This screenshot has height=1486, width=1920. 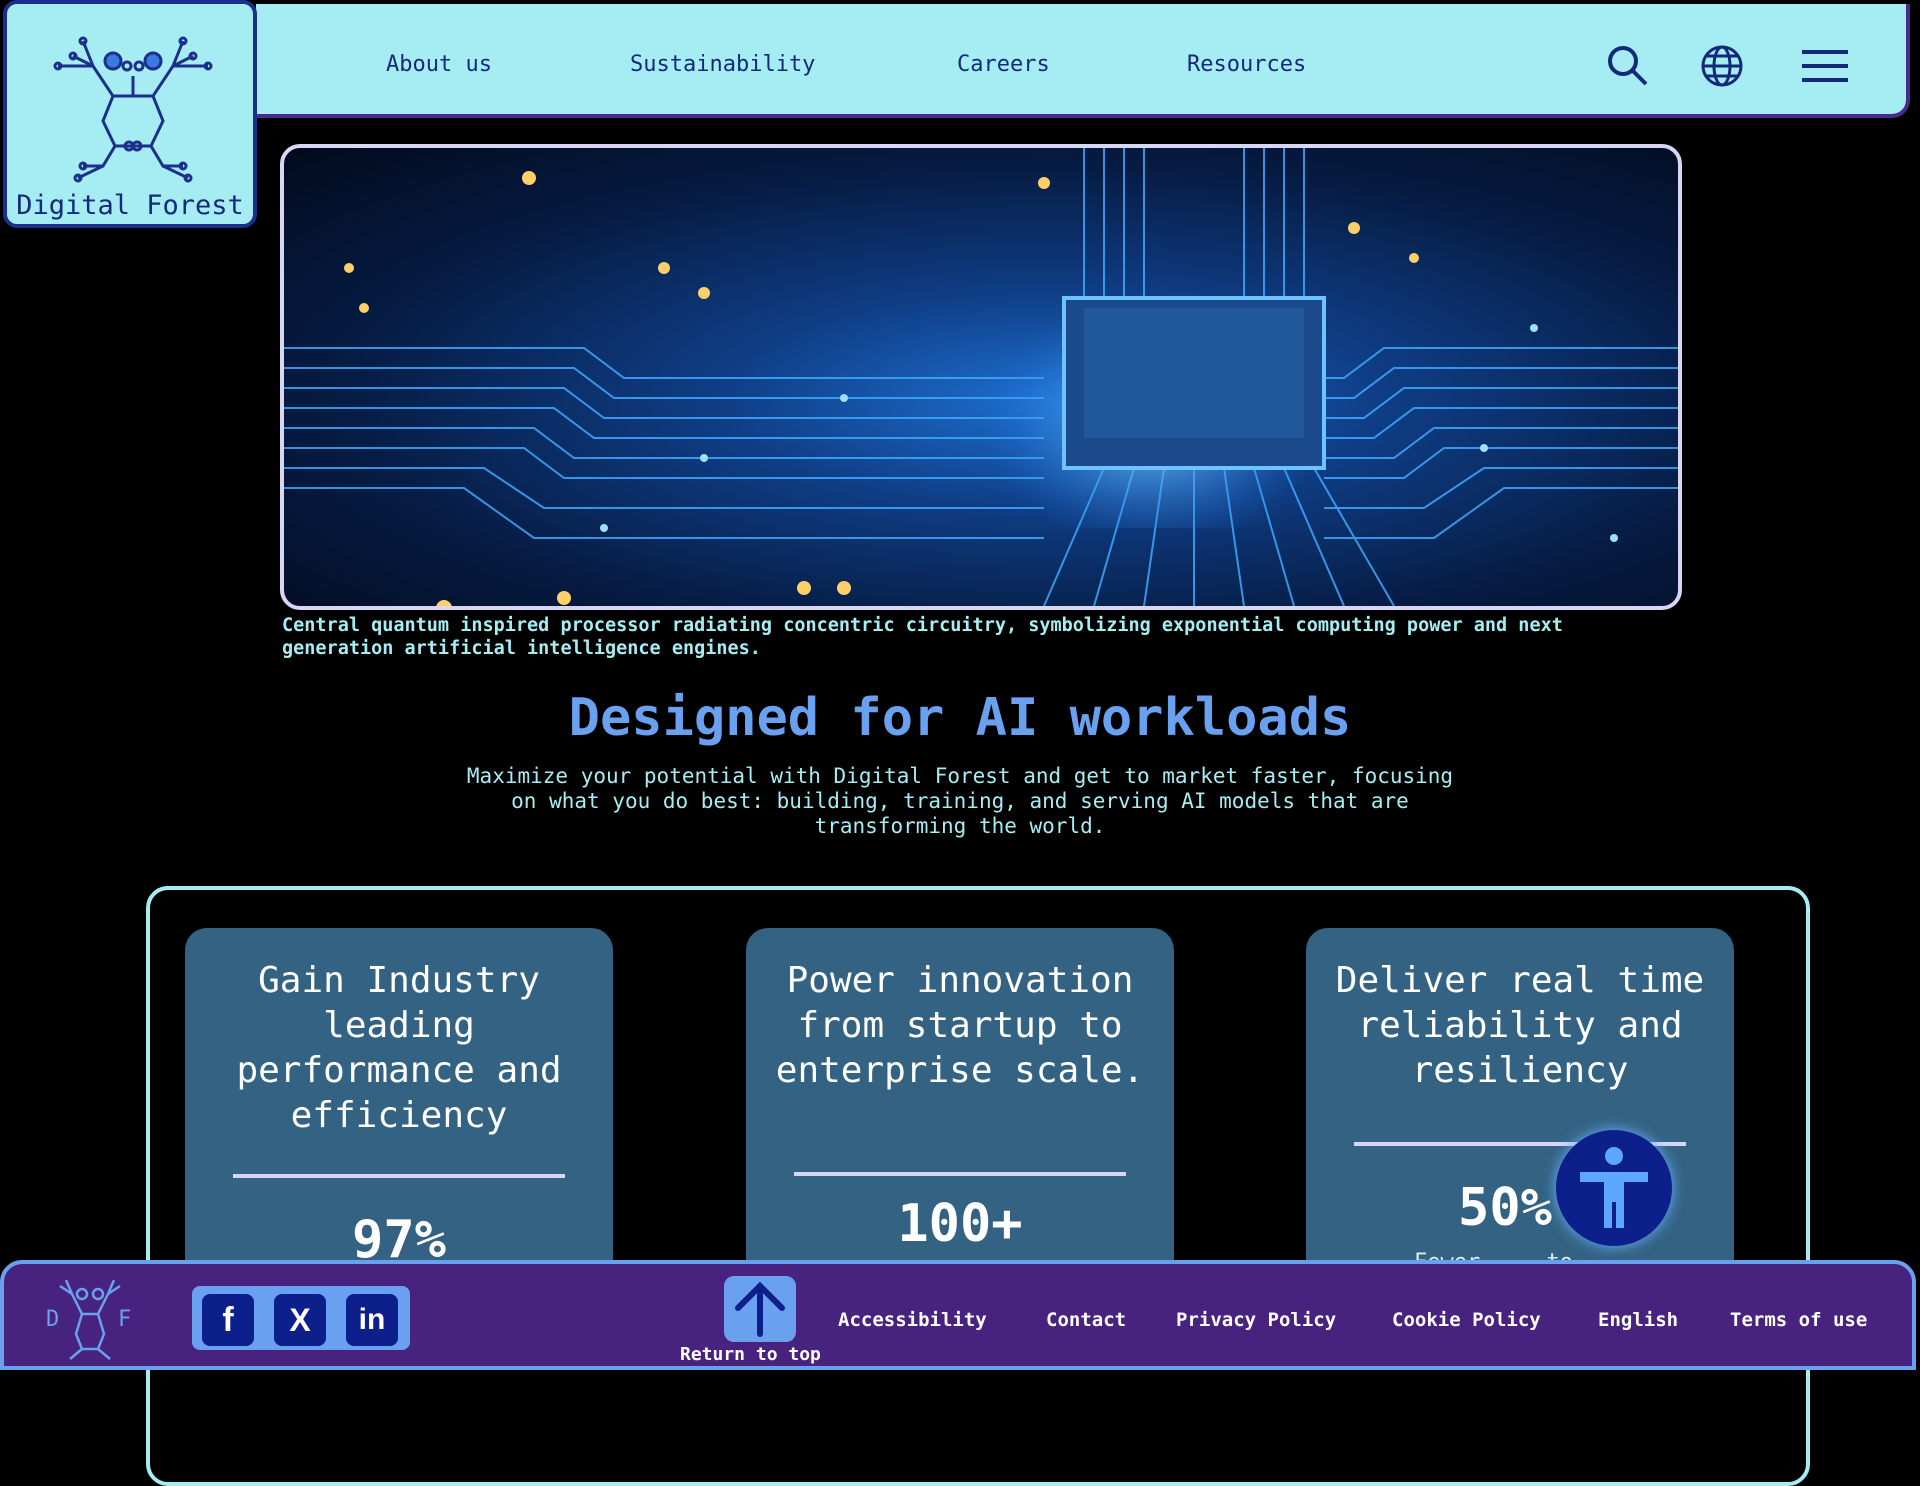 What do you see at coordinates (1256, 1320) in the screenshot?
I see `footer-link-privacy-policy: Privacy Policy` at bounding box center [1256, 1320].